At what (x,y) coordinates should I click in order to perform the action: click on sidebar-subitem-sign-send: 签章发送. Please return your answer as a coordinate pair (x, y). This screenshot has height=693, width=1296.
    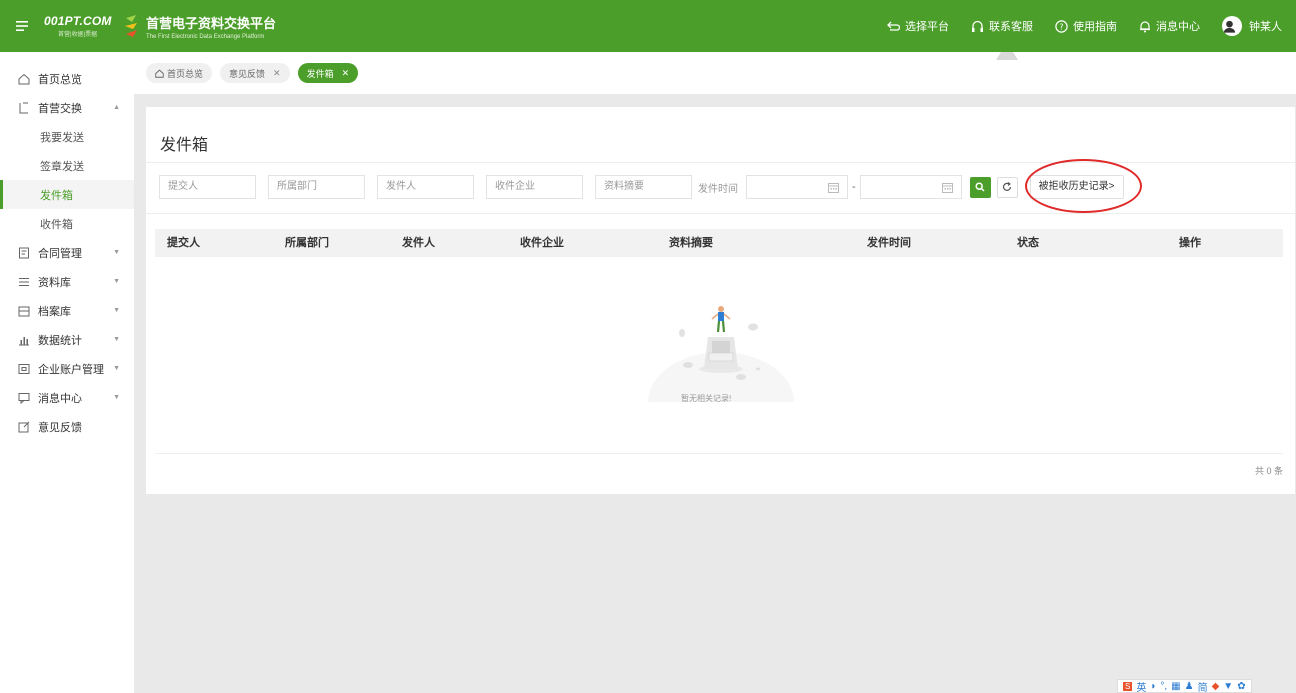
    Looking at the image, I should click on (67, 165).